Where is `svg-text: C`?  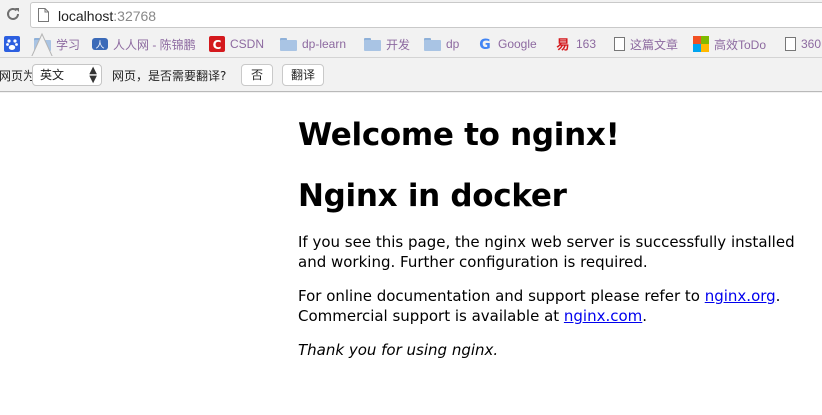
svg-text: C is located at coordinates (217, 45).